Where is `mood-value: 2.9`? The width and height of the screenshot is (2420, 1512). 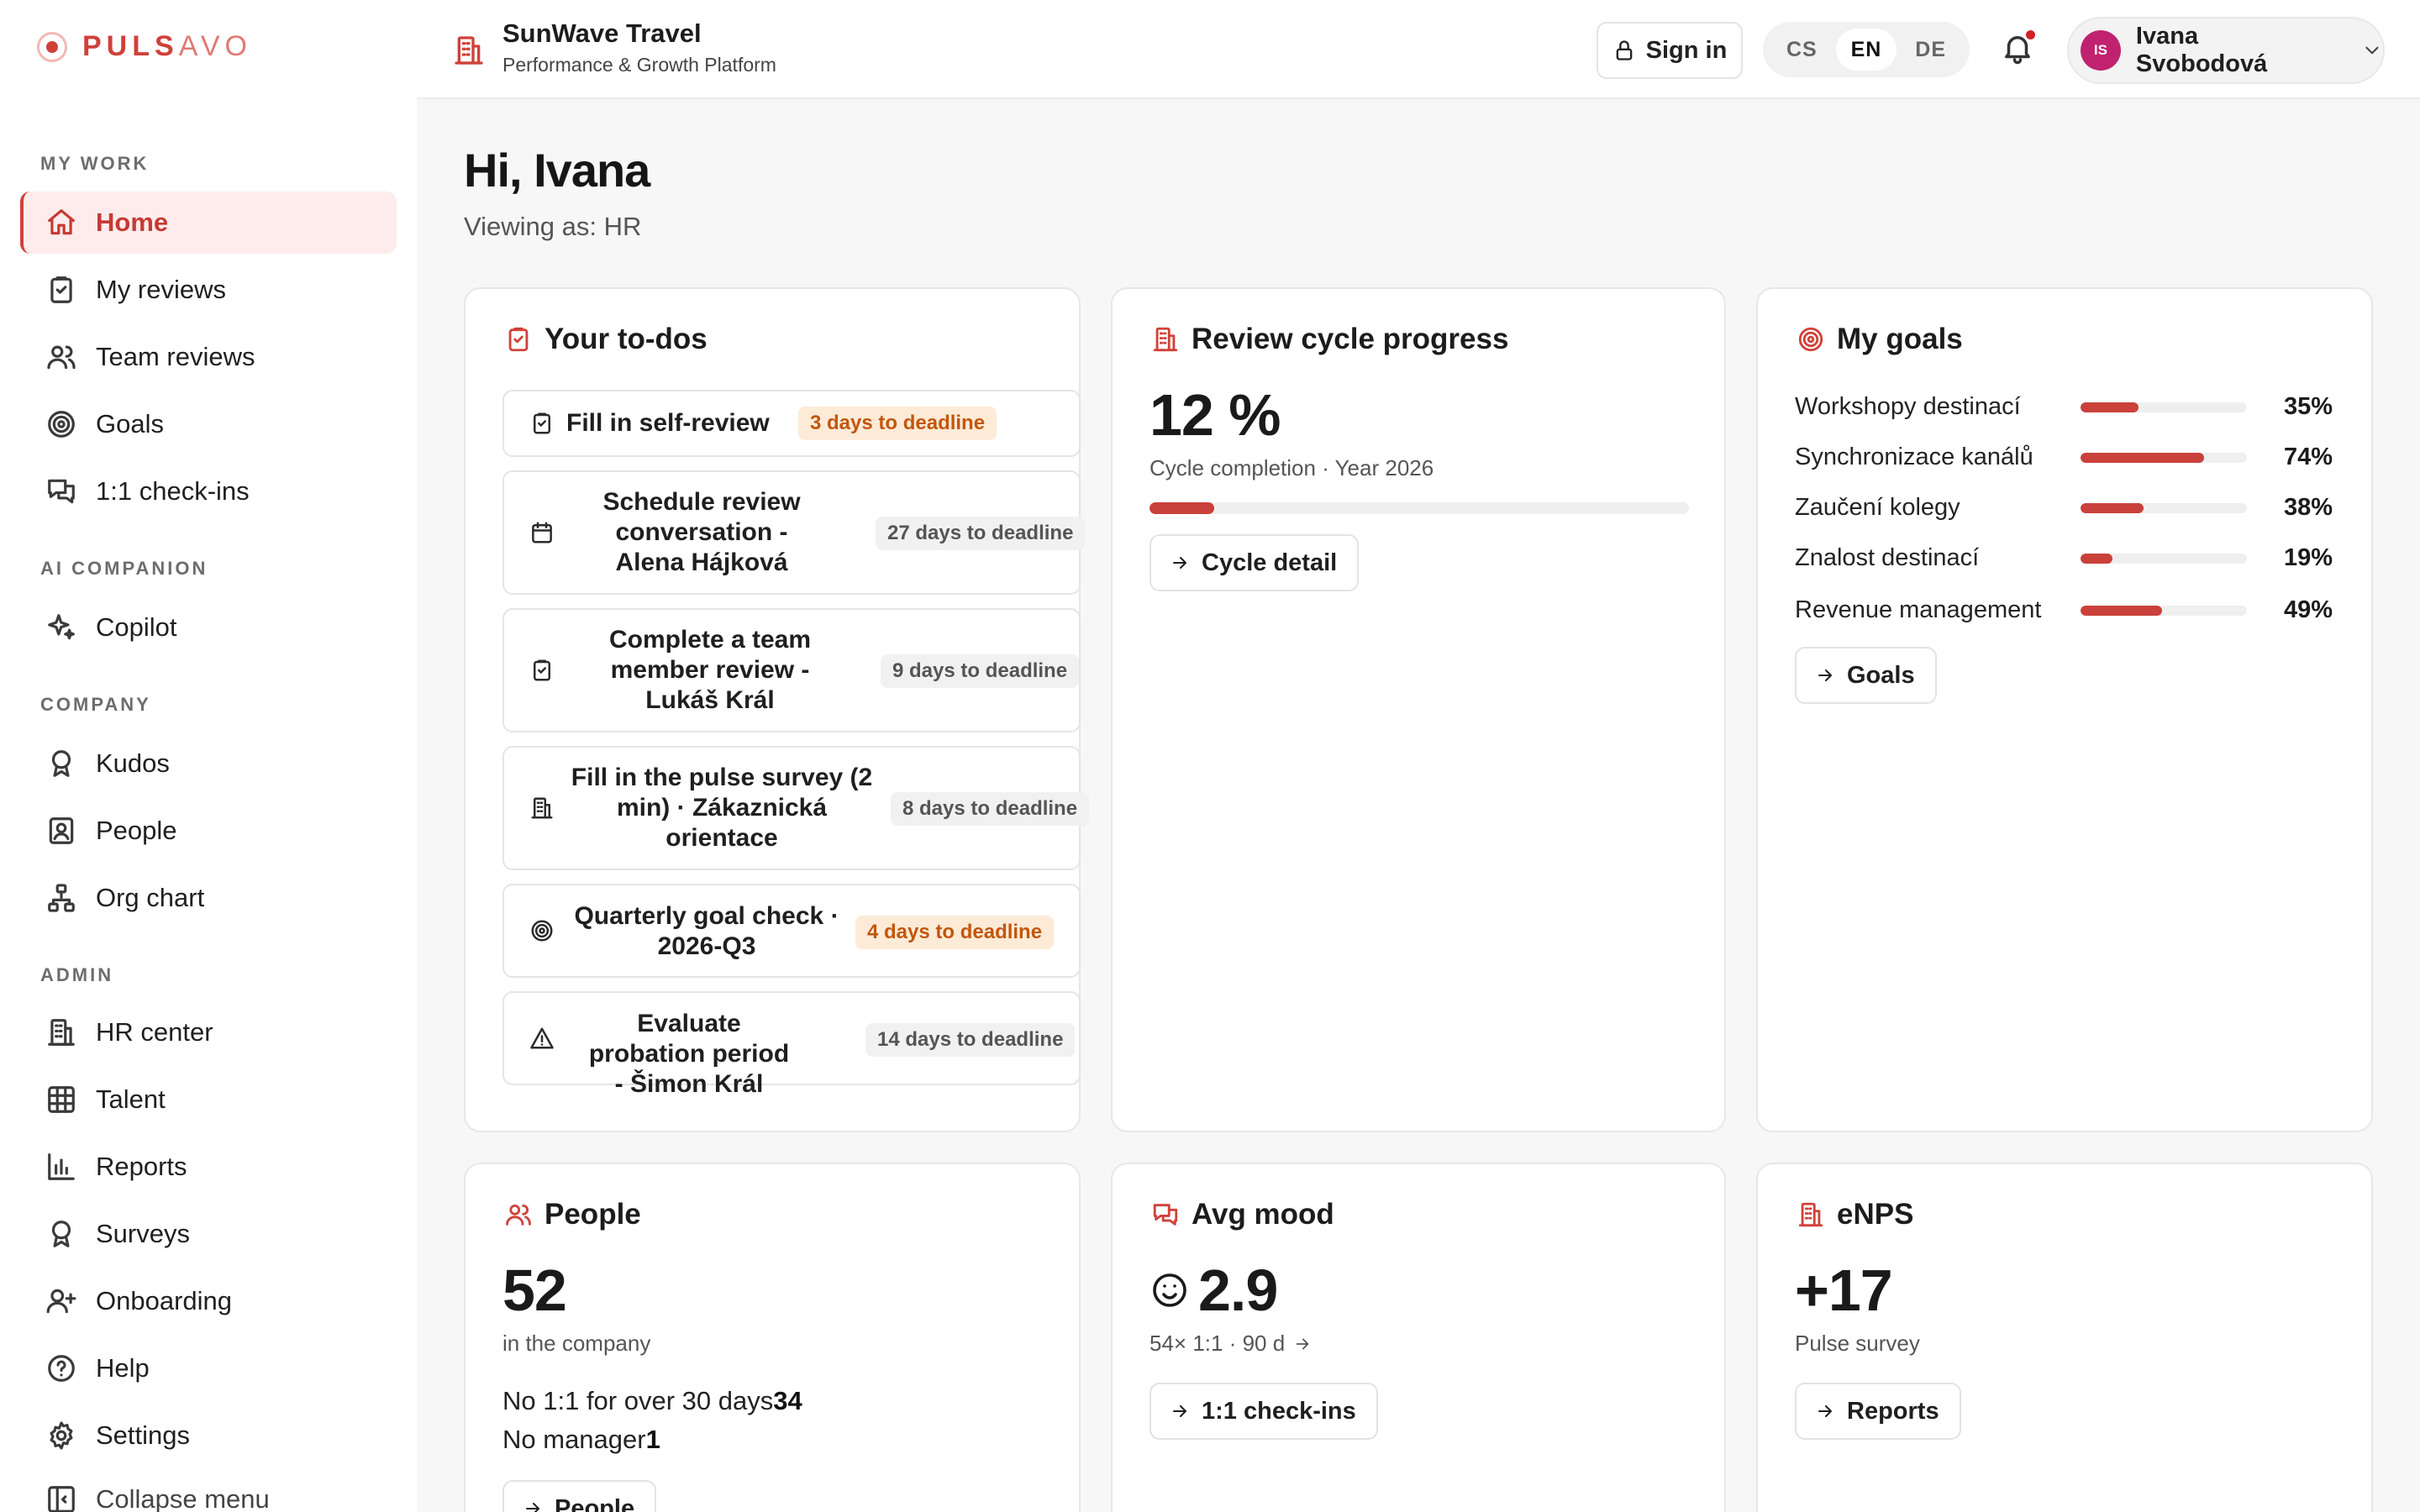
mood-value: 2.9 is located at coordinates (1214, 1290).